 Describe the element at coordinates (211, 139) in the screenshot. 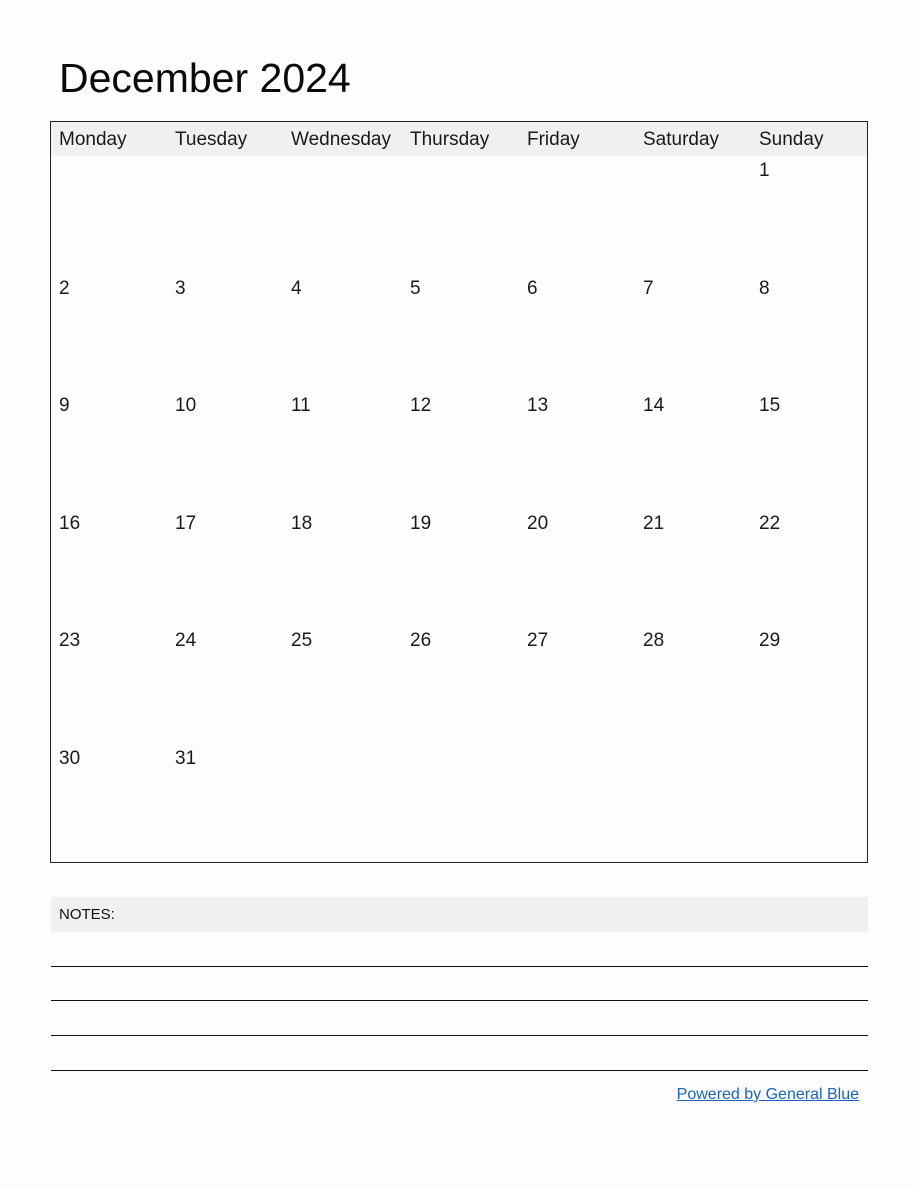

I see `weekday-tuesday: Tuesday` at that location.